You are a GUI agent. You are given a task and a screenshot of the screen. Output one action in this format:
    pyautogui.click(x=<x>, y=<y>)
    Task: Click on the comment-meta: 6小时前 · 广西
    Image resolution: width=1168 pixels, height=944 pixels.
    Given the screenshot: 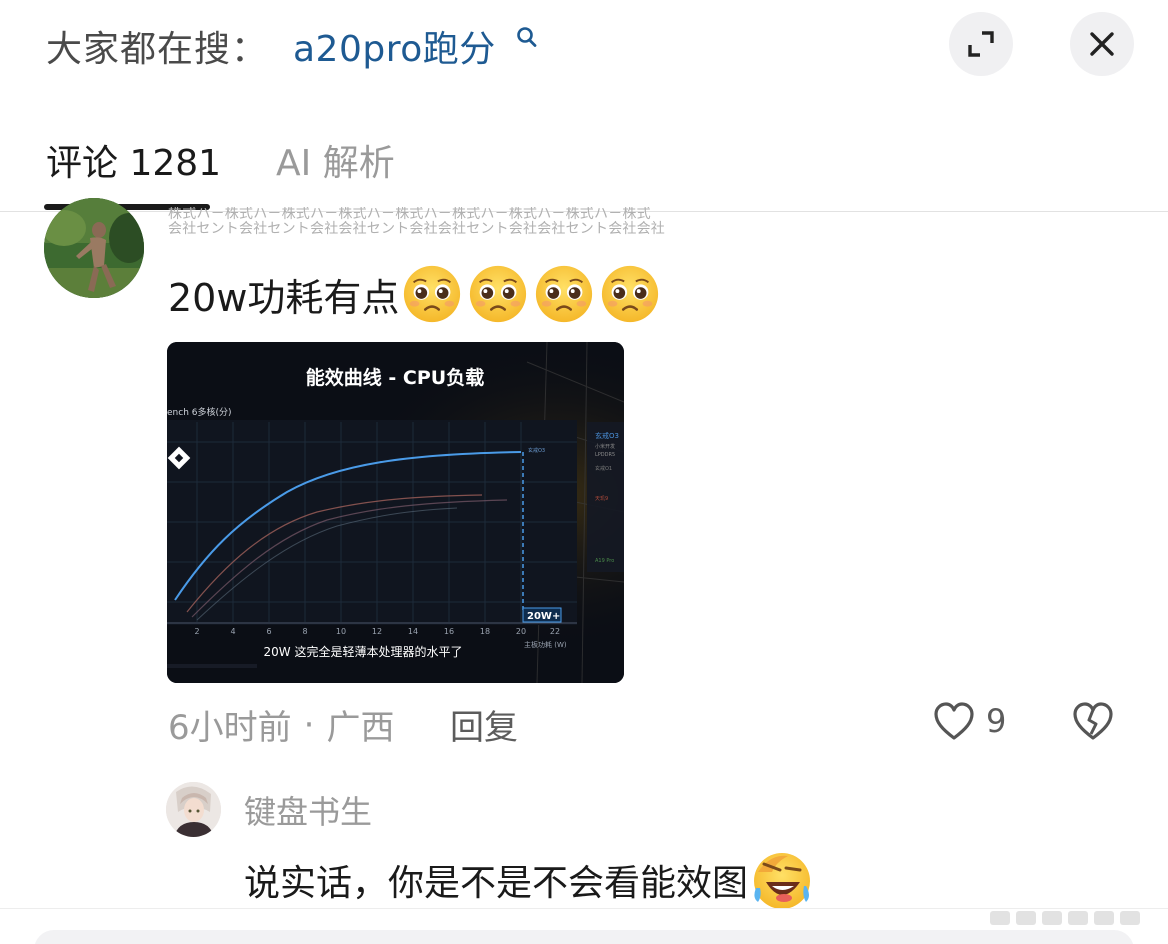 What is the action you would take?
    pyautogui.click(x=281, y=724)
    